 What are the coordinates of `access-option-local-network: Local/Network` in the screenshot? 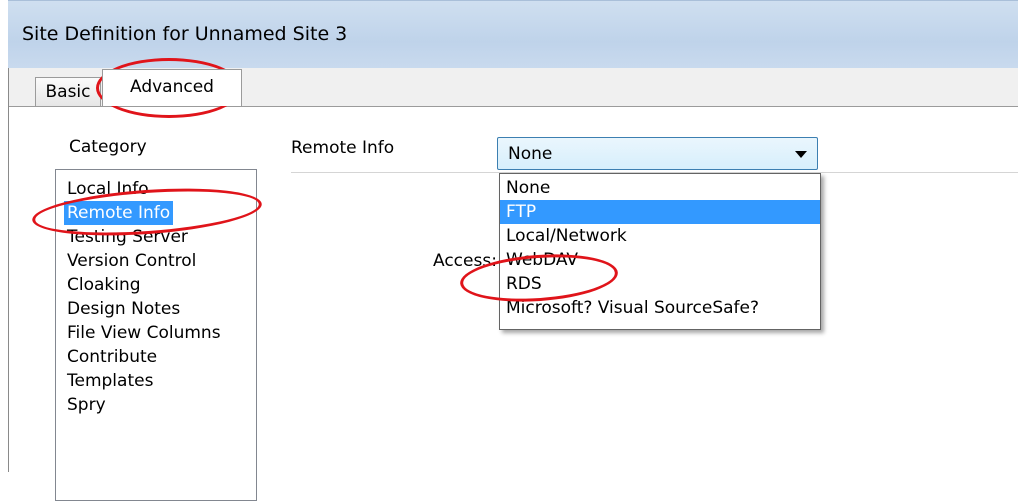 It's located at (660, 236).